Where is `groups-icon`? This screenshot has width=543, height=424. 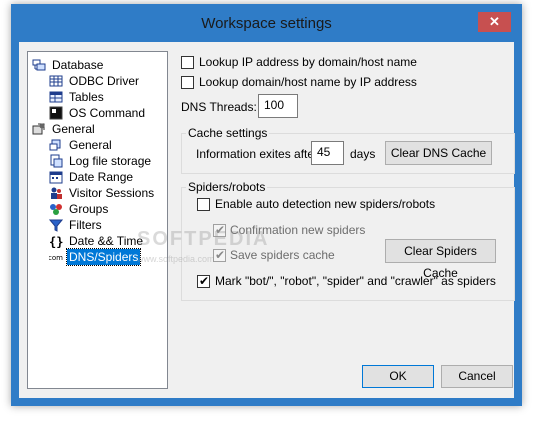 groups-icon is located at coordinates (56, 209).